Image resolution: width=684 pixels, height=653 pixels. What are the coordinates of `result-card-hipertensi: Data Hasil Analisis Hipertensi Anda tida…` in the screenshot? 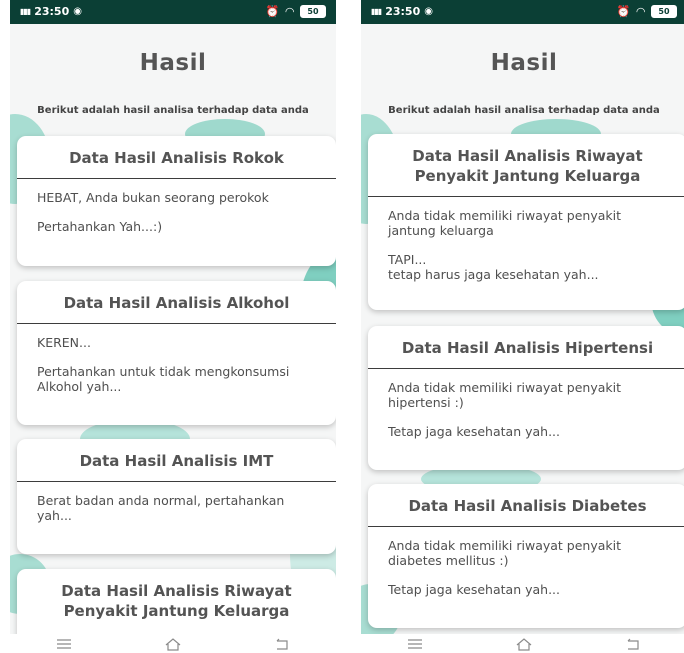 It's located at (526, 398).